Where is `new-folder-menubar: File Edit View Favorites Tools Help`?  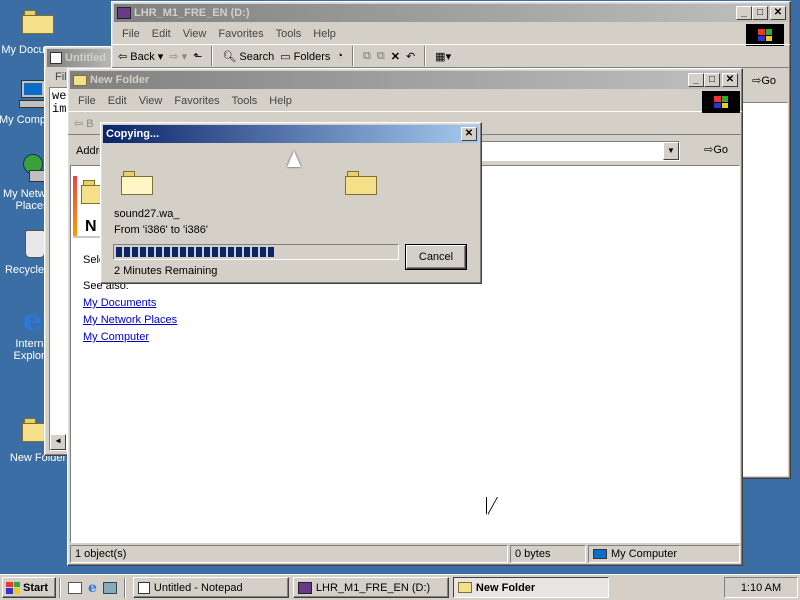 new-folder-menubar: File Edit View Favorites Tools Help is located at coordinates (405, 102).